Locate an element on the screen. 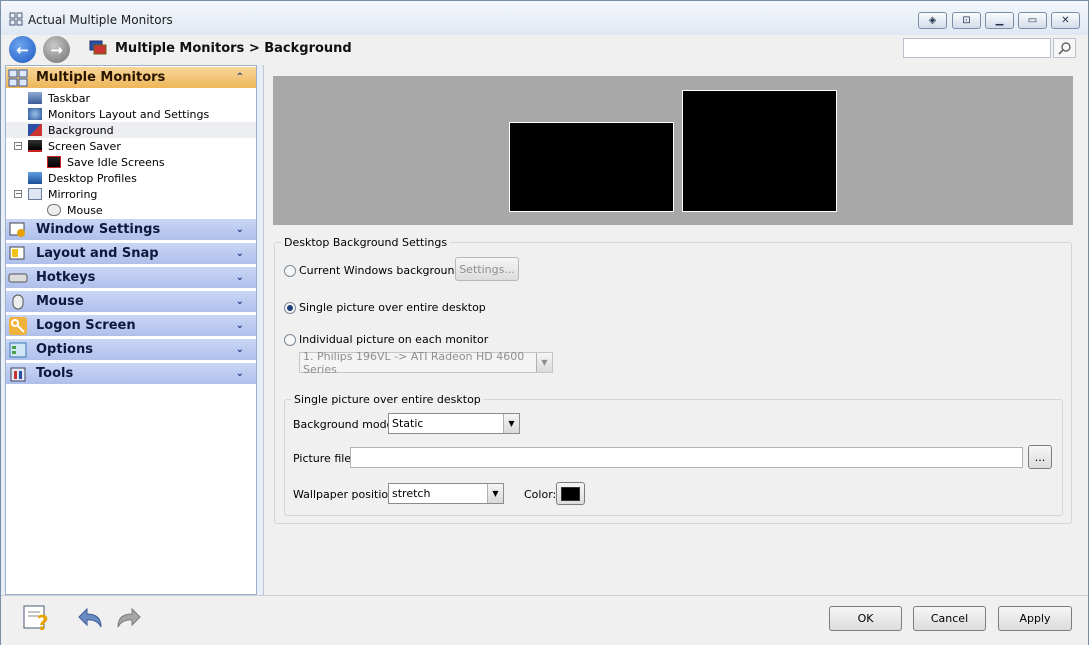  search-button is located at coordinates (1064, 48).